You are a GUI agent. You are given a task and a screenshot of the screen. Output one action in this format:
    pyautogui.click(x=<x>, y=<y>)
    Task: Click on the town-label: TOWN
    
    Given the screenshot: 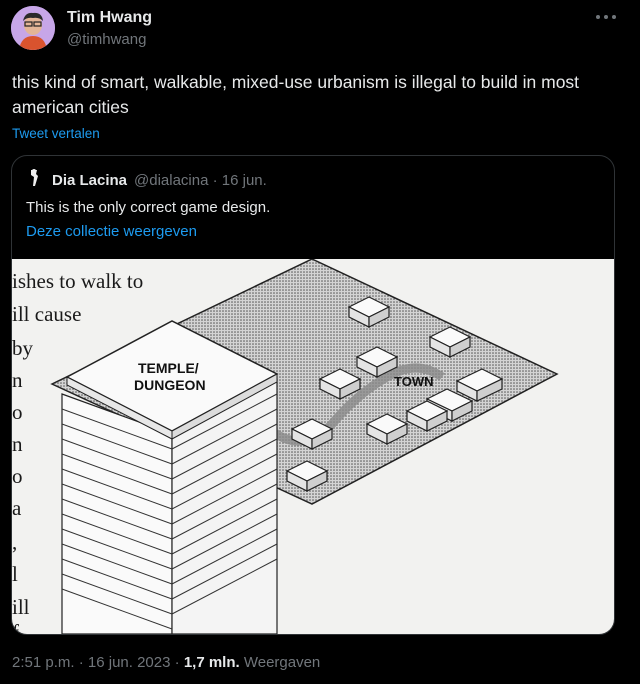 What is the action you would take?
    pyautogui.click(x=413, y=381)
    